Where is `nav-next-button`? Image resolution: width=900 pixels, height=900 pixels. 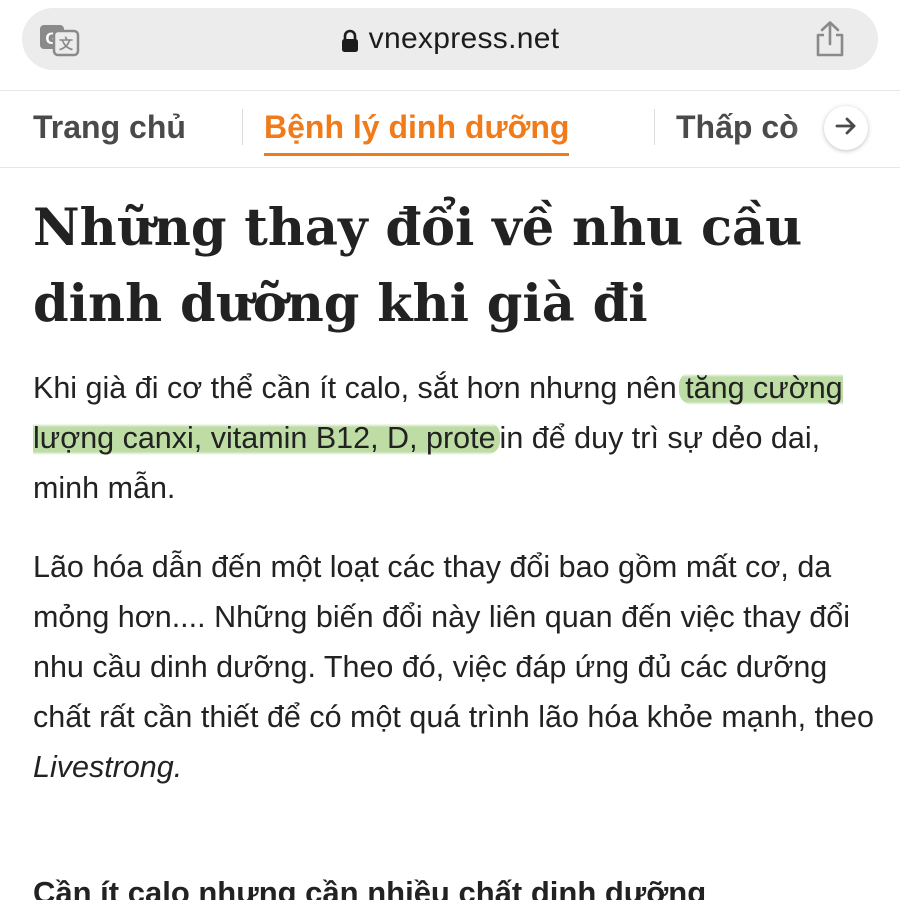
nav-next-button is located at coordinates (846, 128).